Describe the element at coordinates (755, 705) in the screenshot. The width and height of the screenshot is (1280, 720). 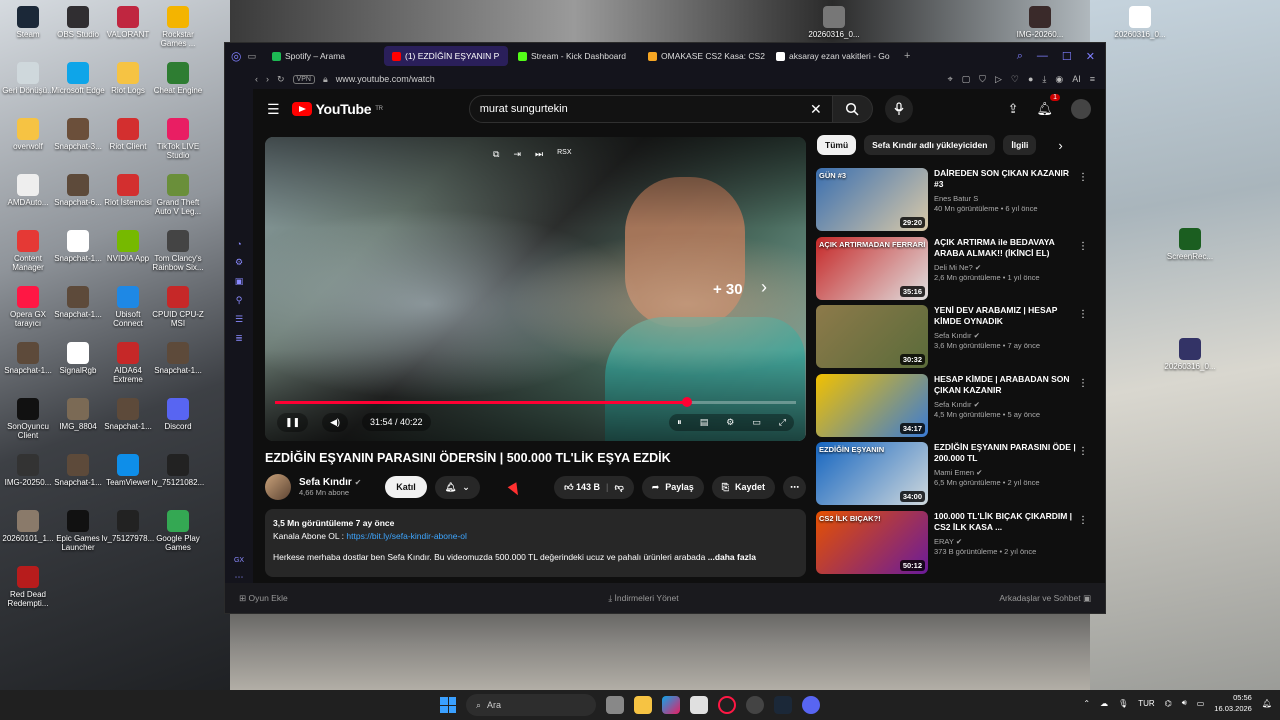
I see `obs-taskbar-icon` at that location.